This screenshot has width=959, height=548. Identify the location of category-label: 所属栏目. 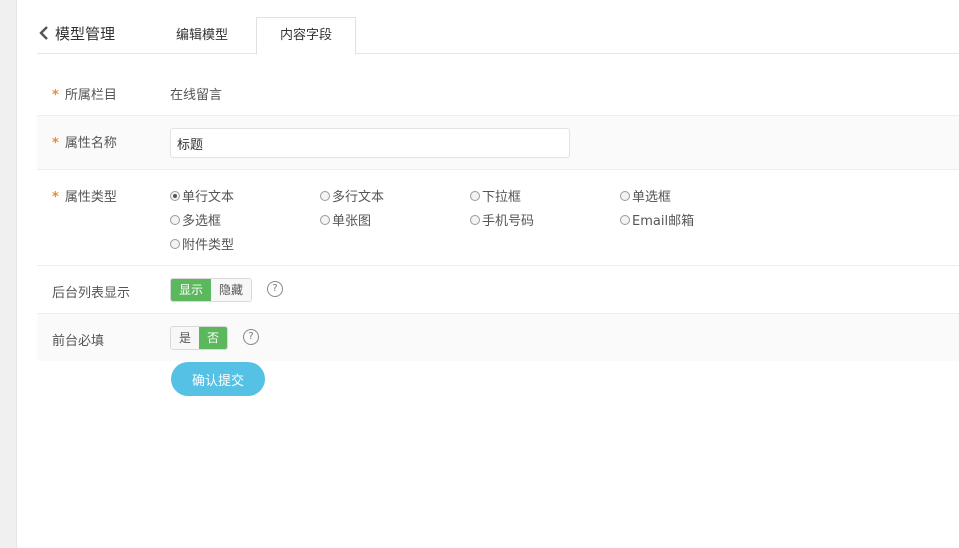
(90, 95).